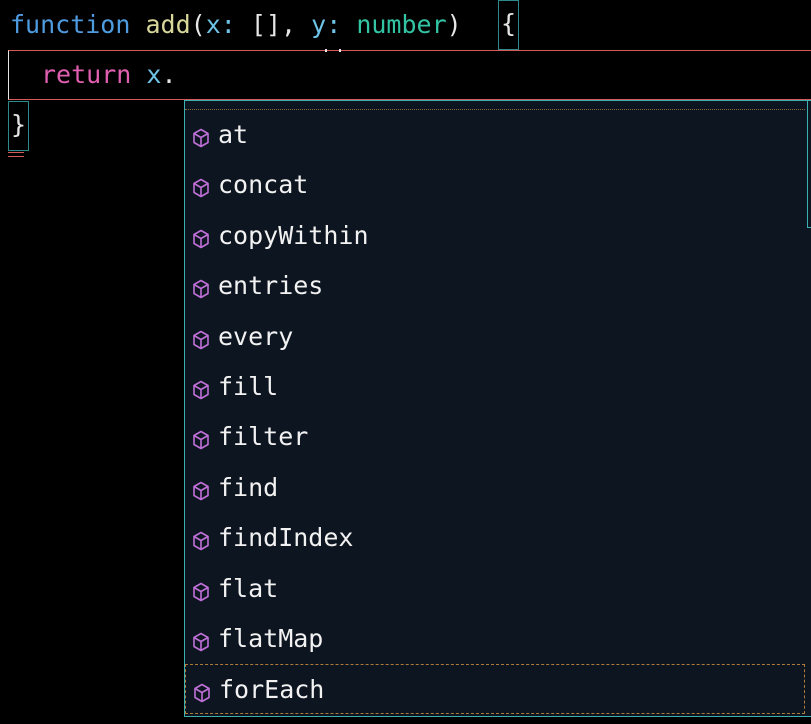 Image resolution: width=811 pixels, height=724 pixels. Describe the element at coordinates (289, 24) in the screenshot. I see `comma: ,` at that location.